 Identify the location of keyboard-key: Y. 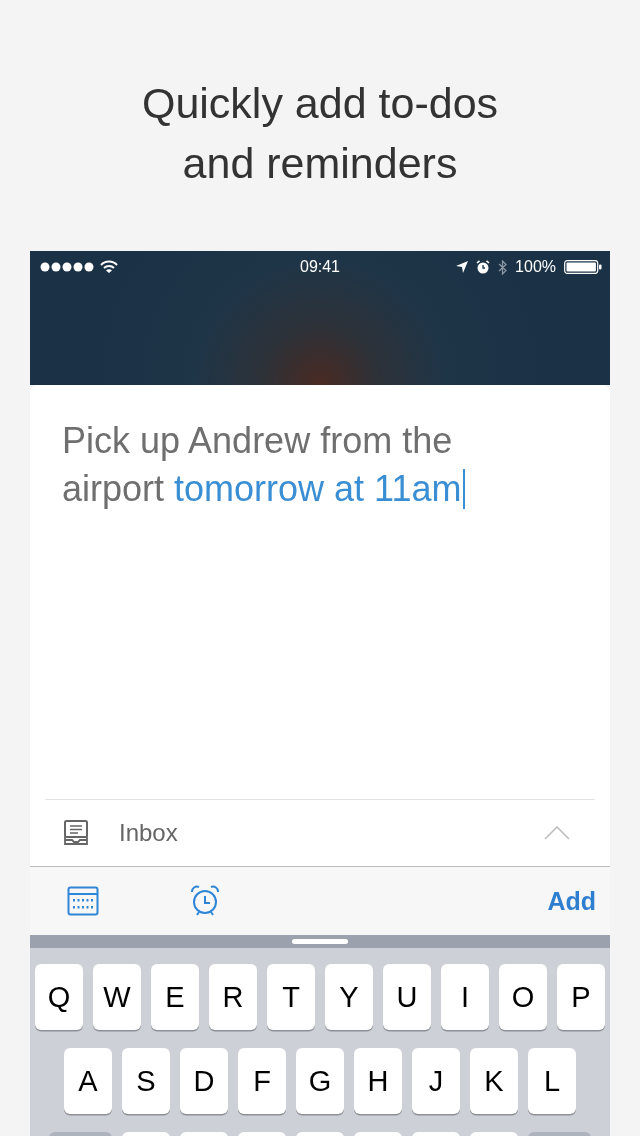
(349, 997).